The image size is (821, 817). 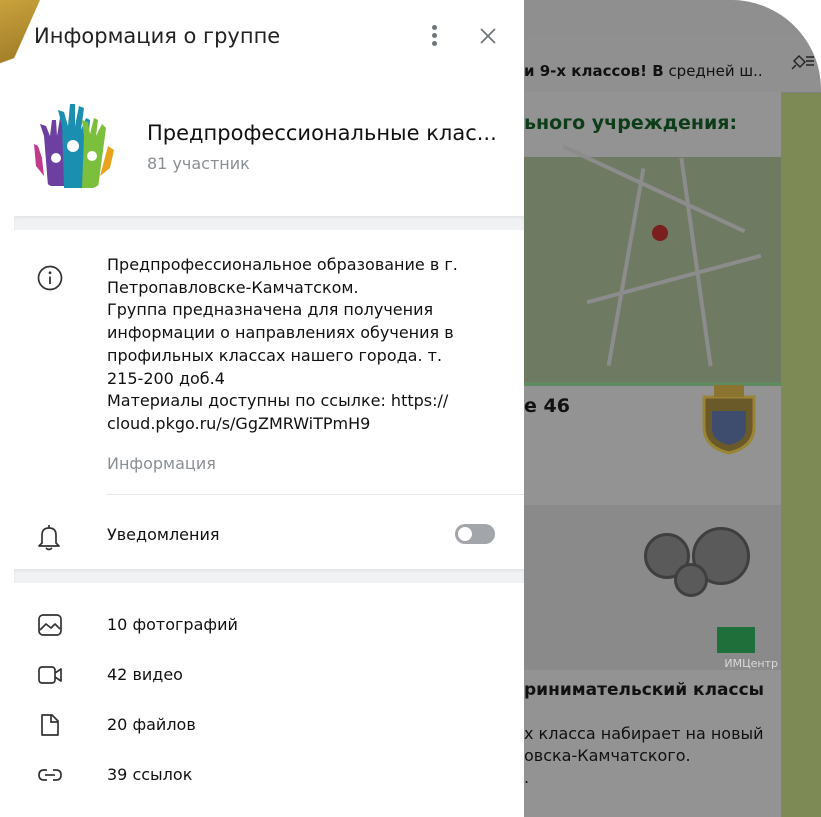 What do you see at coordinates (50, 675) in the screenshot?
I see `video-icon` at bounding box center [50, 675].